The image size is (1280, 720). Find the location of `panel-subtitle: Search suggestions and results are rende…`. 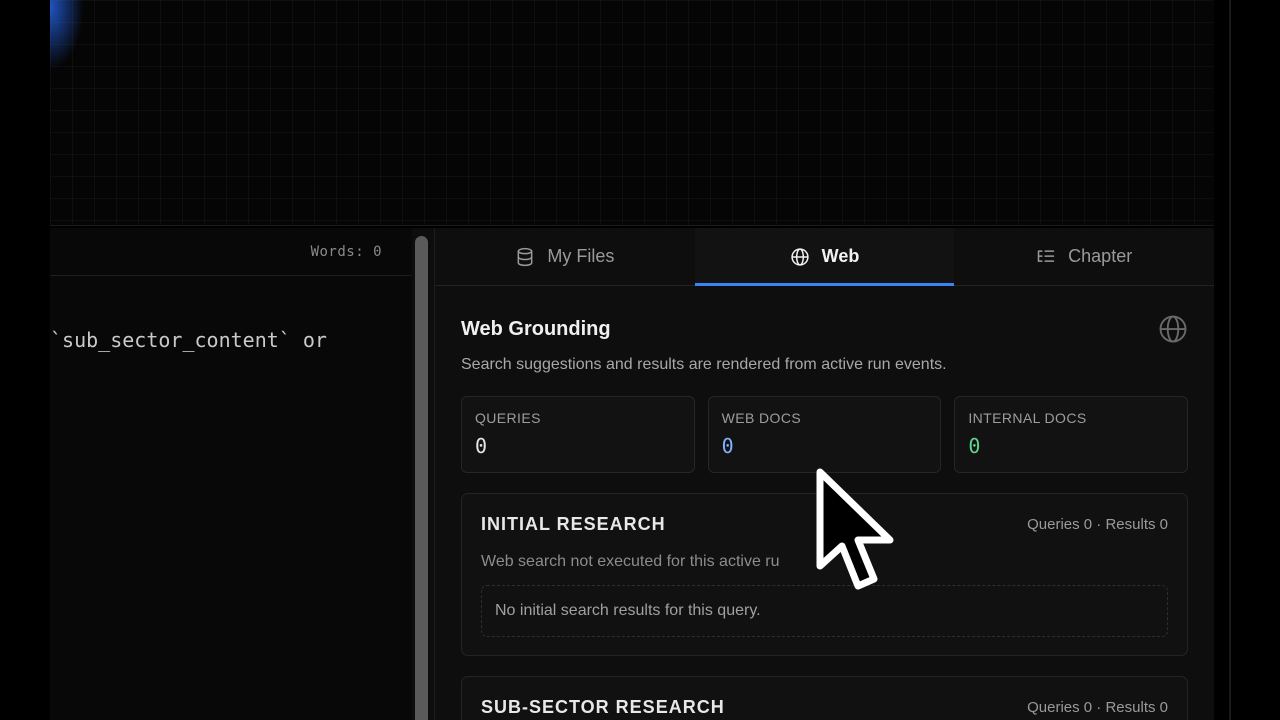

panel-subtitle: Search suggestions and results are rende… is located at coordinates (704, 364).